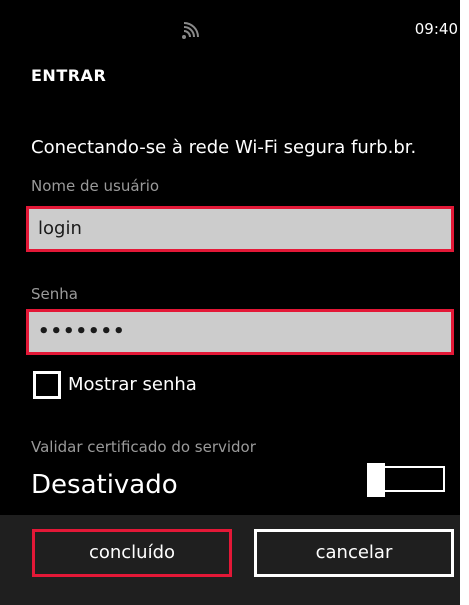  Describe the element at coordinates (354, 553) in the screenshot. I see `cancel-button: cancelar` at that location.